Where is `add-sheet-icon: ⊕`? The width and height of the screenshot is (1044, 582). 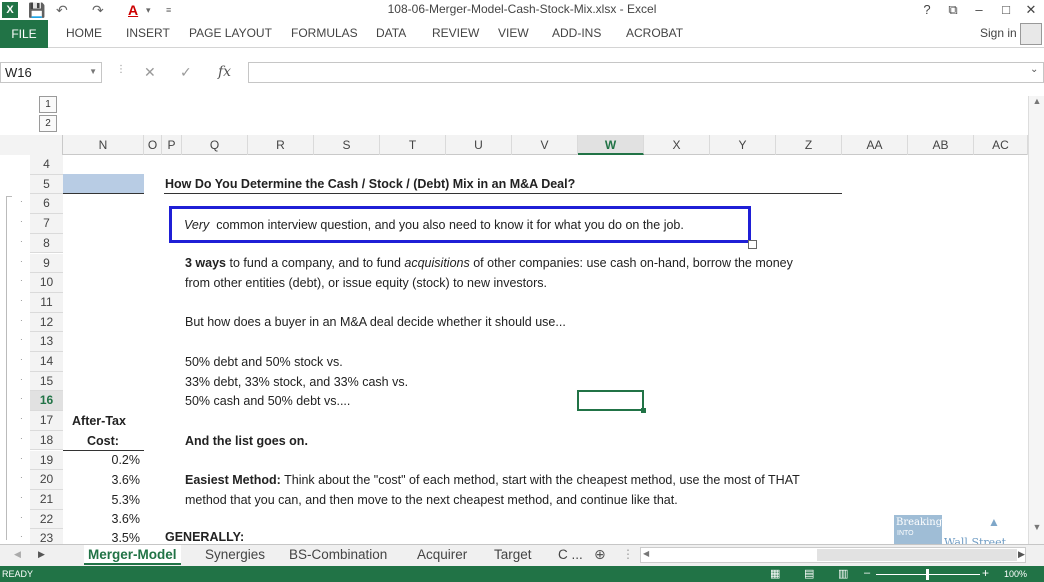
add-sheet-icon: ⊕ is located at coordinates (600, 555).